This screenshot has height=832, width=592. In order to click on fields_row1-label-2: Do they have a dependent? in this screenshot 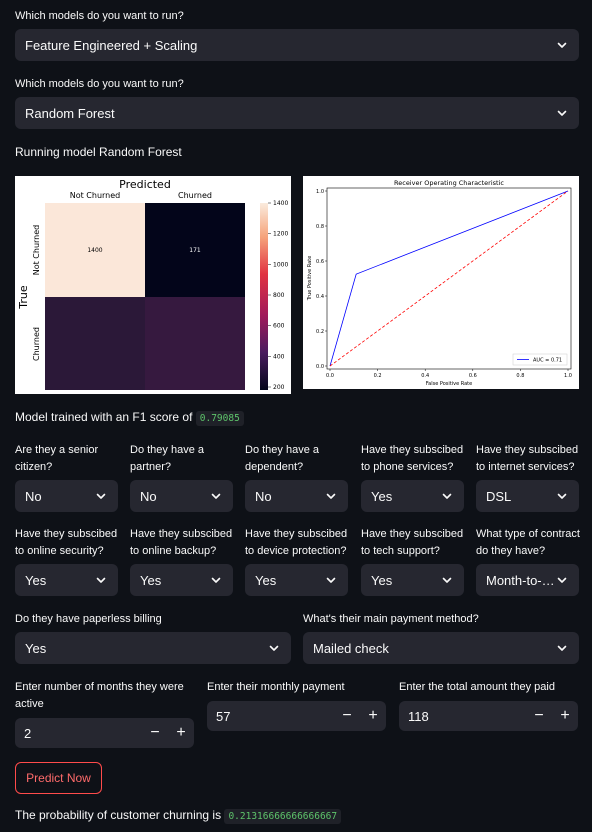, I will do `click(282, 458)`.